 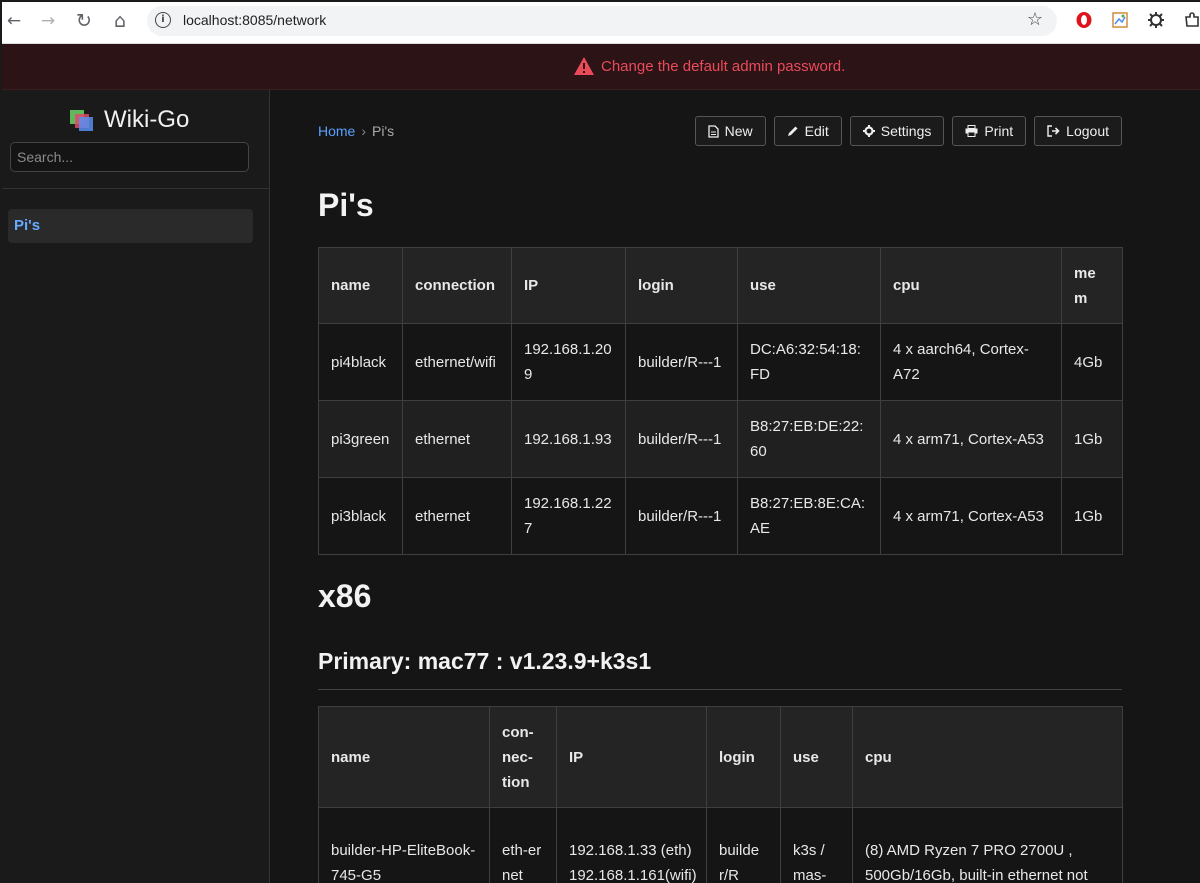 I want to click on new-button-label: New, so click(x=738, y=131).